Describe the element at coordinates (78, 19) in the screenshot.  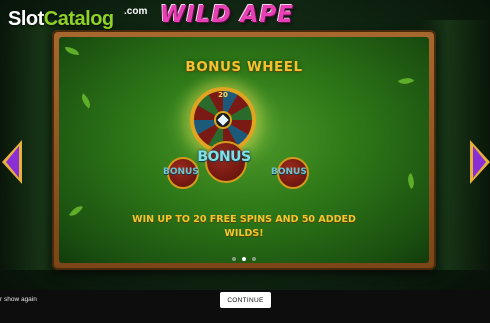
I see `logo-part-catalog: Catalog` at that location.